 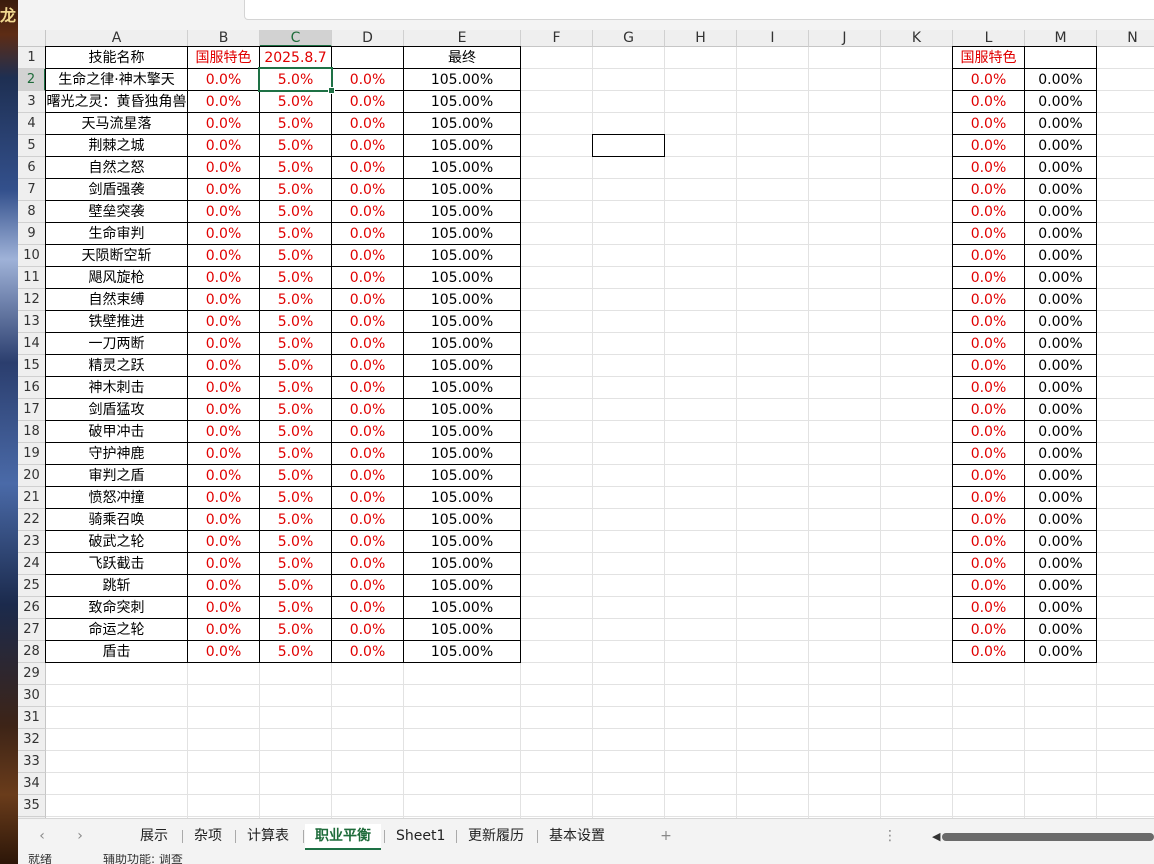 I want to click on column-header-d: D, so click(x=368, y=38).